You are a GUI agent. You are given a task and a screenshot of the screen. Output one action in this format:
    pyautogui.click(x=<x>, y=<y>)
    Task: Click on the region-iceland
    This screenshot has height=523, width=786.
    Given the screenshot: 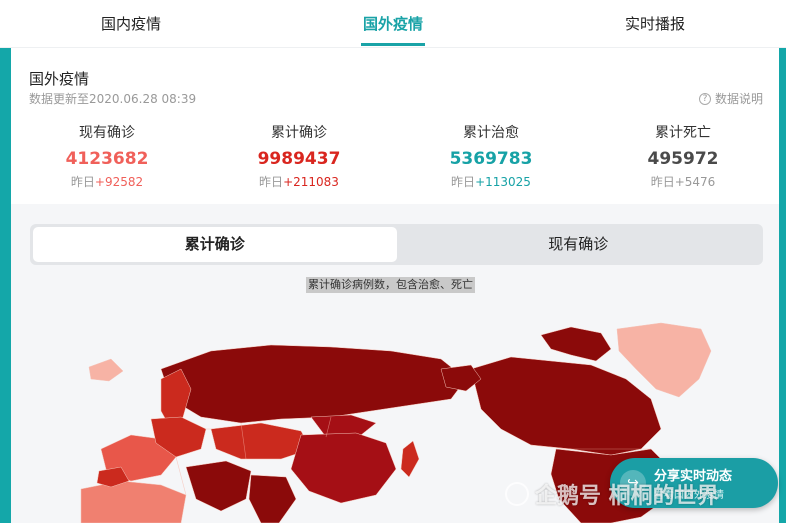 What is the action you would take?
    pyautogui.click(x=106, y=370)
    